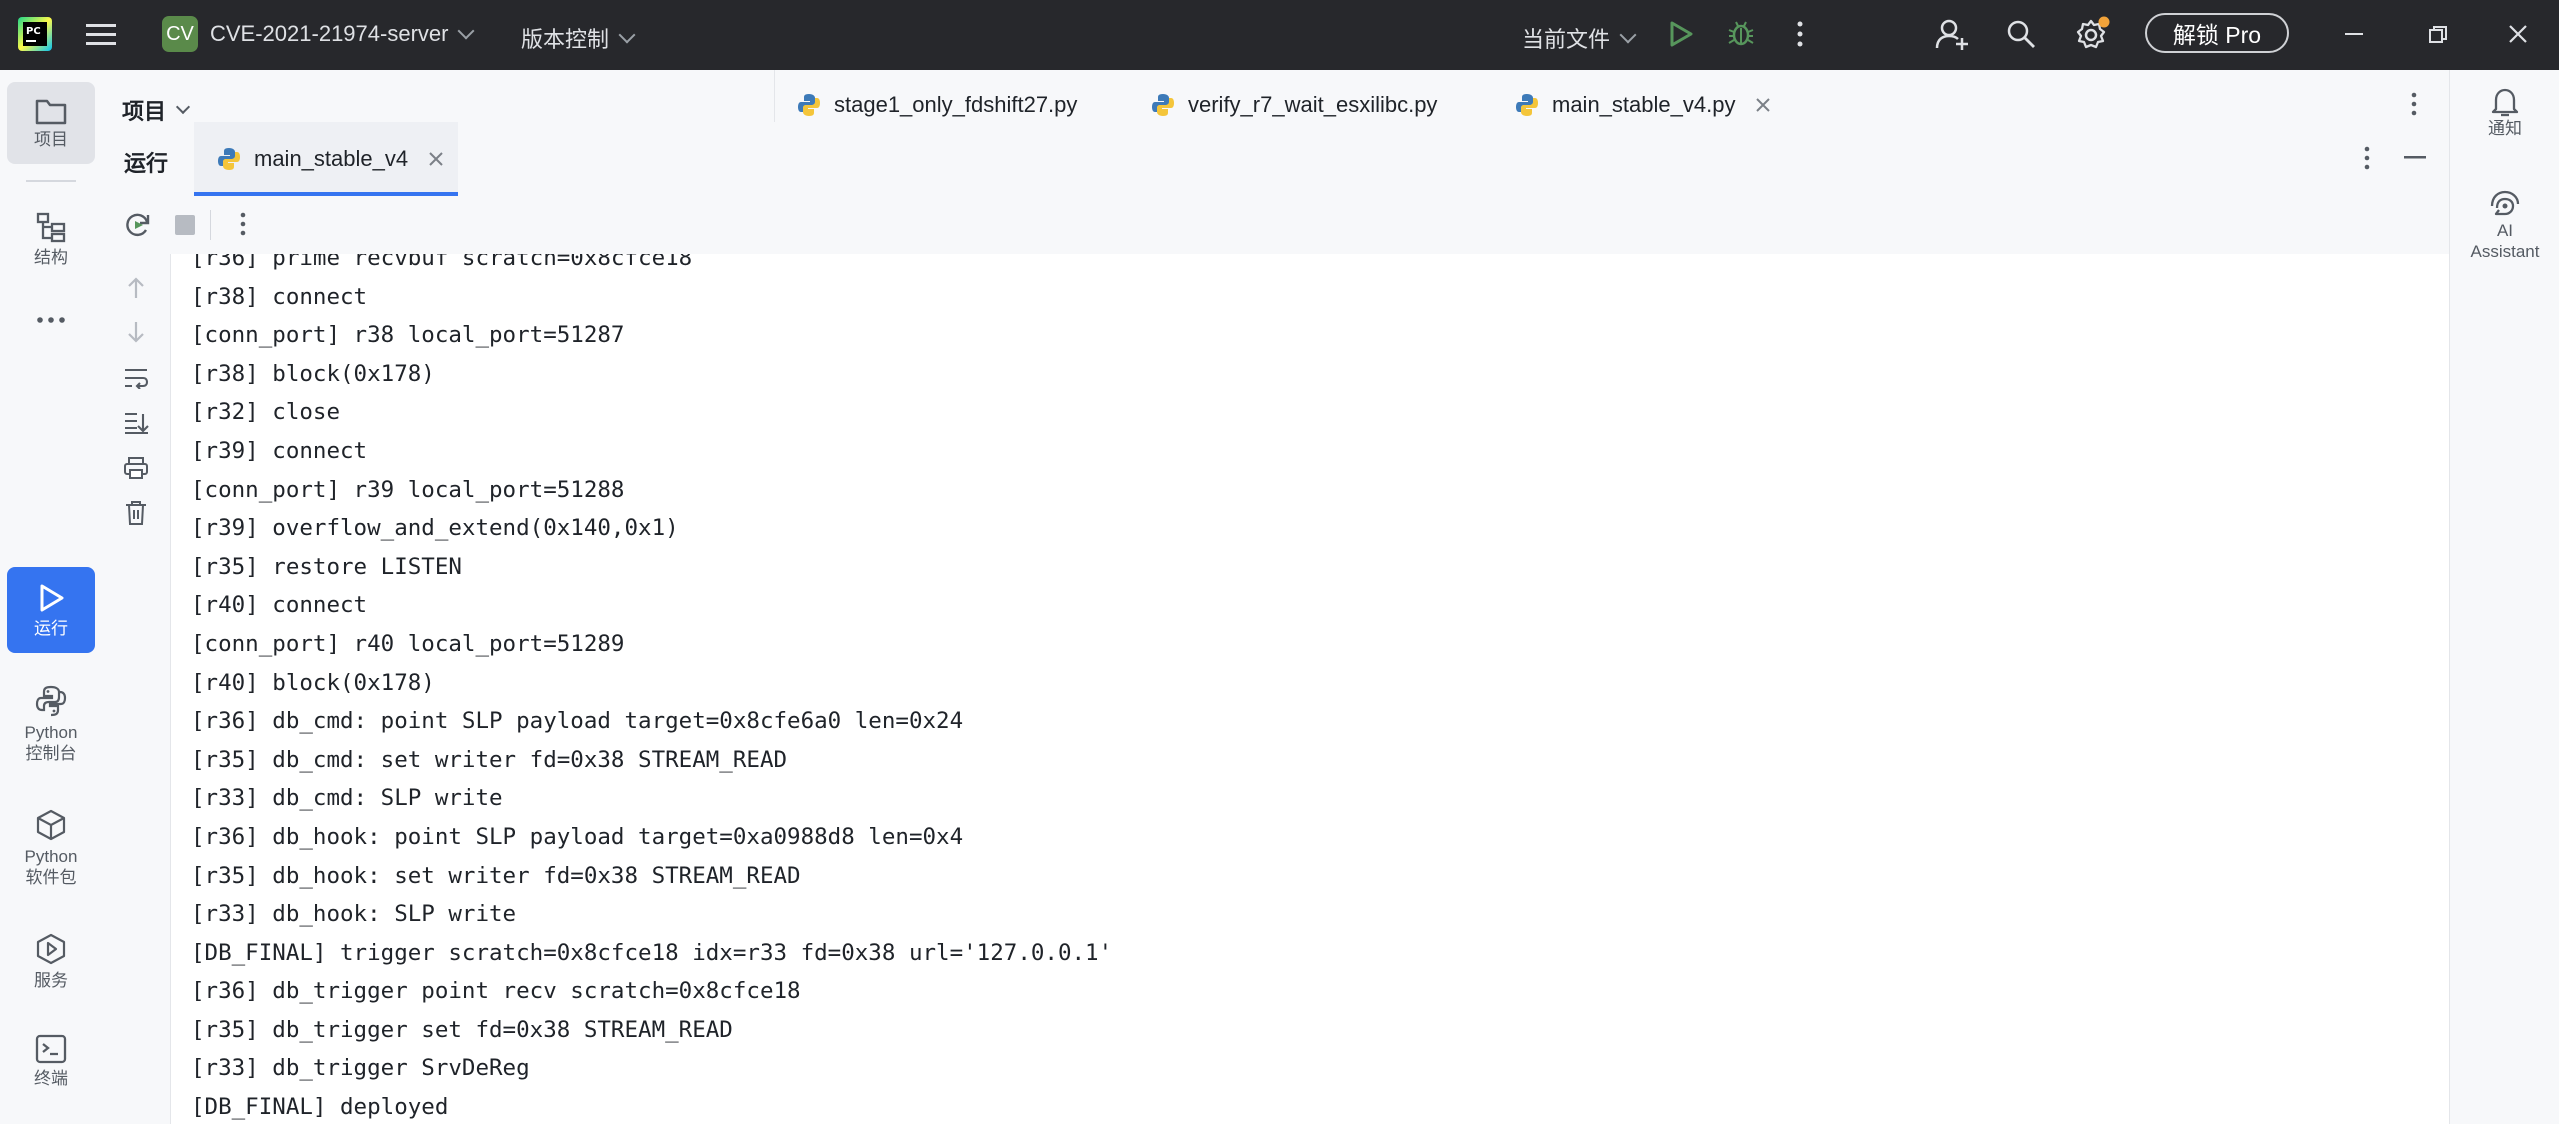 The width and height of the screenshot is (2559, 1124). What do you see at coordinates (1741, 33) in the screenshot?
I see `debug-icon` at bounding box center [1741, 33].